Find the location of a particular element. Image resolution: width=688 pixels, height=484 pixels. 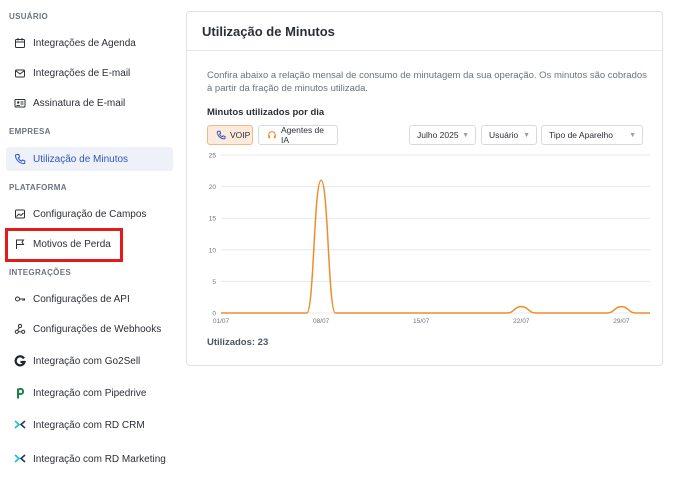

sidebar-item-label: Assinatura de E-mail is located at coordinates (79, 103).